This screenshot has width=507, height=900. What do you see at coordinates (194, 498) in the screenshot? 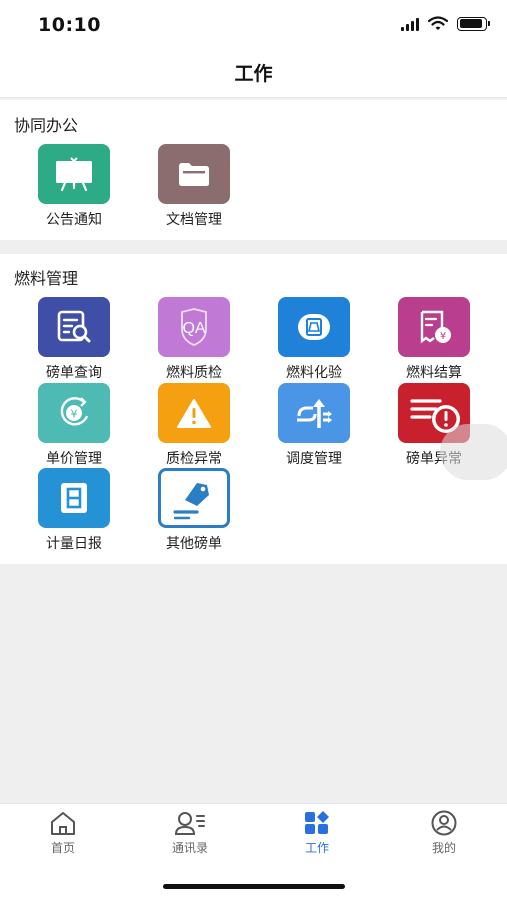
I see `tag-document-icon` at bounding box center [194, 498].